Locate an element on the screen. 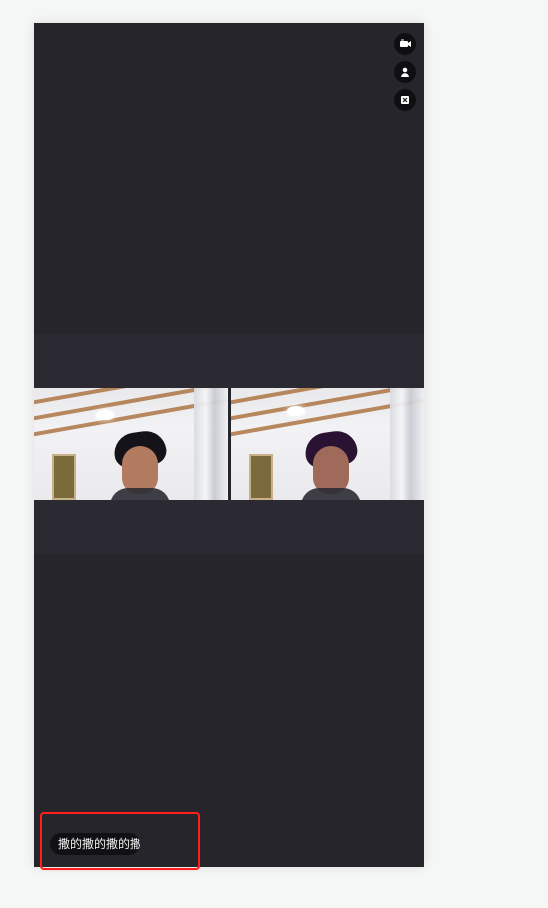  switch-camera-icon is located at coordinates (405, 44).